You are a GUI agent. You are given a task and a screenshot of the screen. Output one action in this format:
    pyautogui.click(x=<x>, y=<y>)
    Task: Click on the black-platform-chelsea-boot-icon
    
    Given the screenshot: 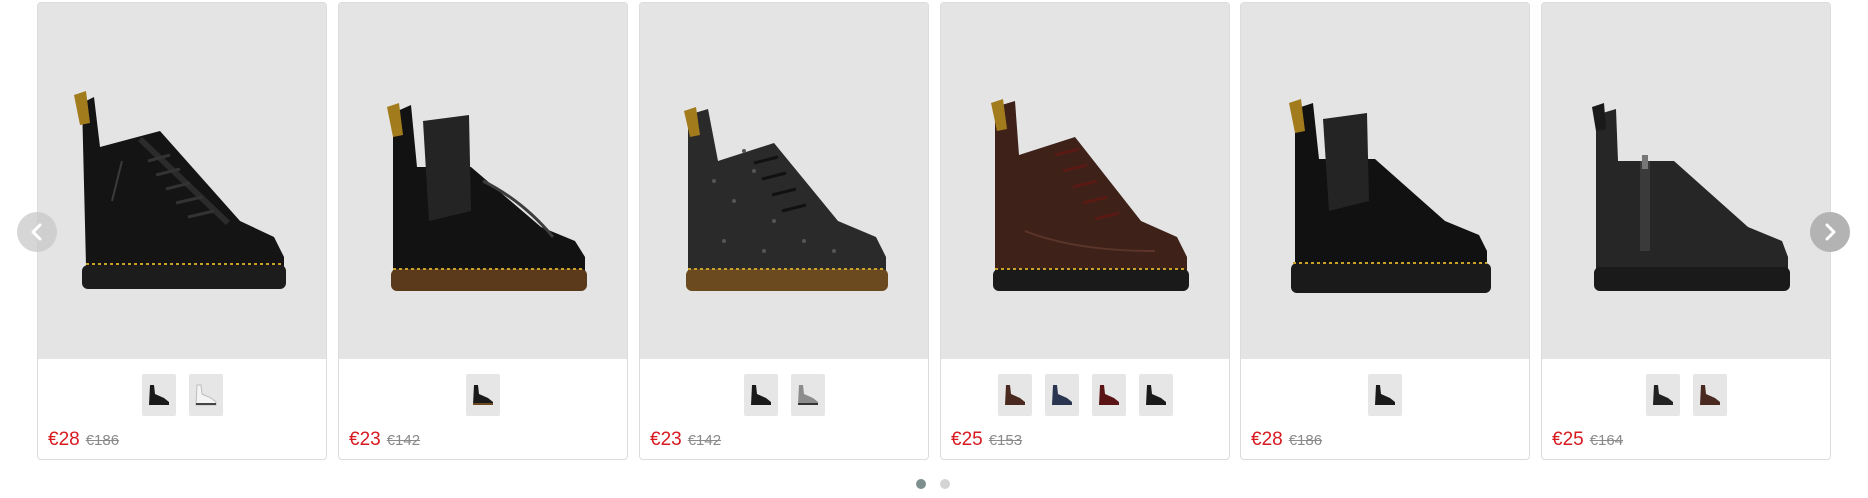 What is the action you would take?
    pyautogui.click(x=1390, y=196)
    